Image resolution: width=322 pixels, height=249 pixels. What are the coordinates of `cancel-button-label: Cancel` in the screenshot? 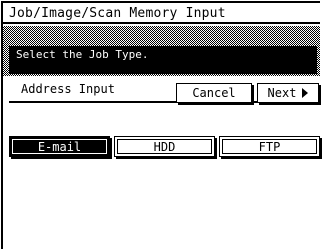 It's located at (214, 93).